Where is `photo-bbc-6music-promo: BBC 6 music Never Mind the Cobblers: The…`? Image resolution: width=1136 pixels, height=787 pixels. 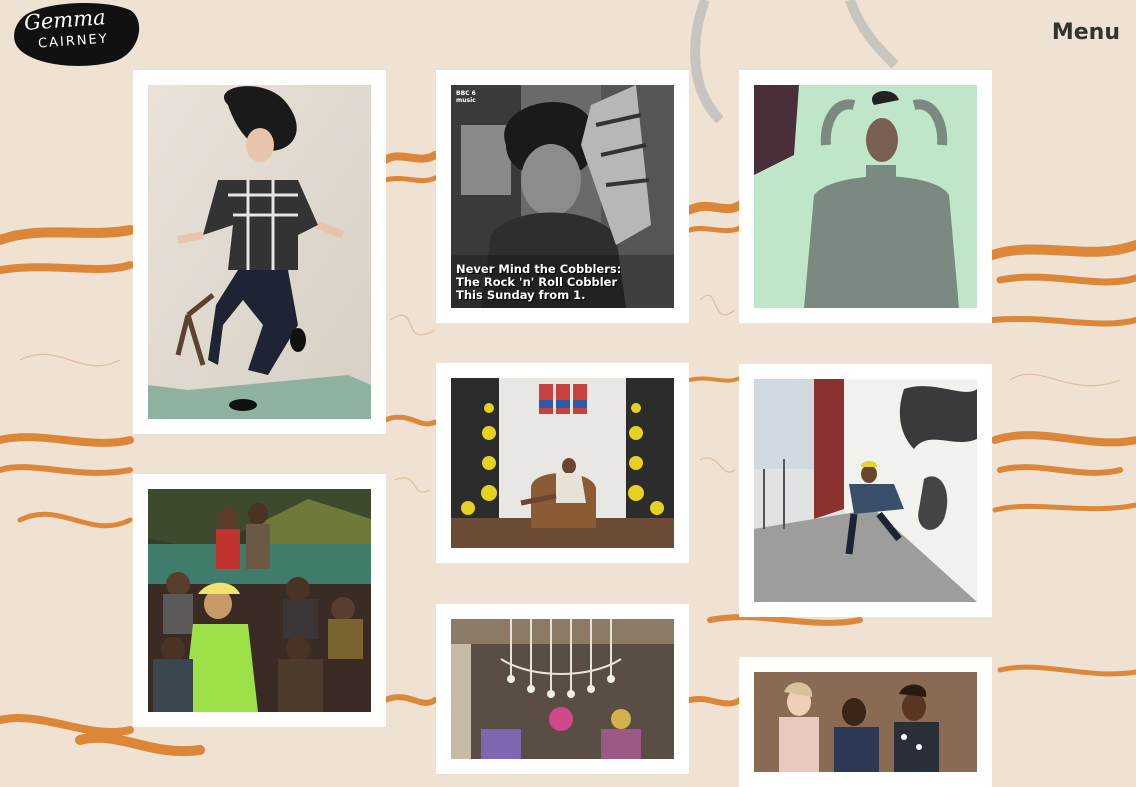
photo-bbc-6music-promo: BBC 6 music Never Mind the Cobblers: The… is located at coordinates (562, 196).